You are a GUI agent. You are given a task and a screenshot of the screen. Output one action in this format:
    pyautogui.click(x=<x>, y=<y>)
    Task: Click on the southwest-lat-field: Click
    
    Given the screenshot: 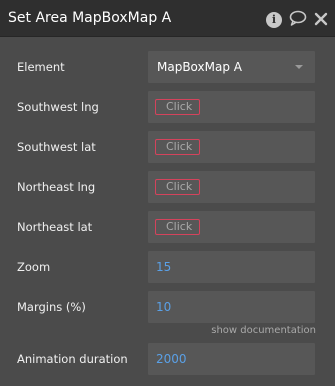 What is the action you would take?
    pyautogui.click(x=231, y=147)
    